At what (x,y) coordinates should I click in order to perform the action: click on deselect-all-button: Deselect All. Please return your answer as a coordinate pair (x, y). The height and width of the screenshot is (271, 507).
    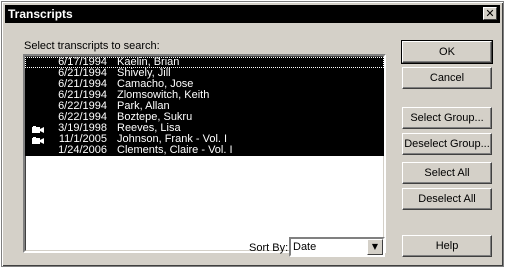
    Looking at the image, I should click on (447, 199).